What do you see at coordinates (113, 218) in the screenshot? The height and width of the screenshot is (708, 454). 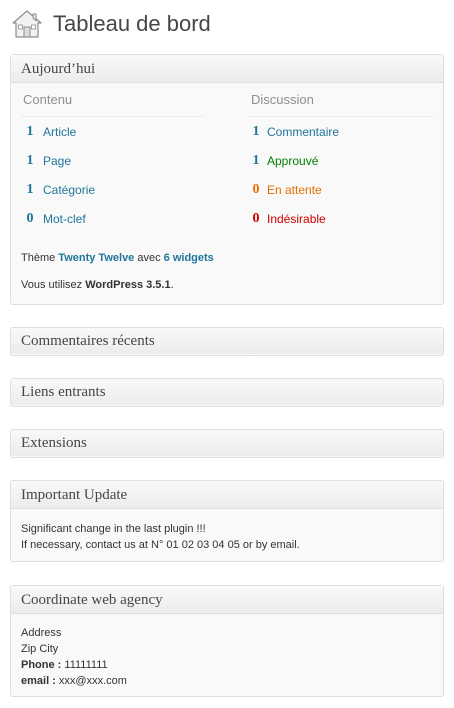 I see `content-row-tag: 0 Mot-clef` at bounding box center [113, 218].